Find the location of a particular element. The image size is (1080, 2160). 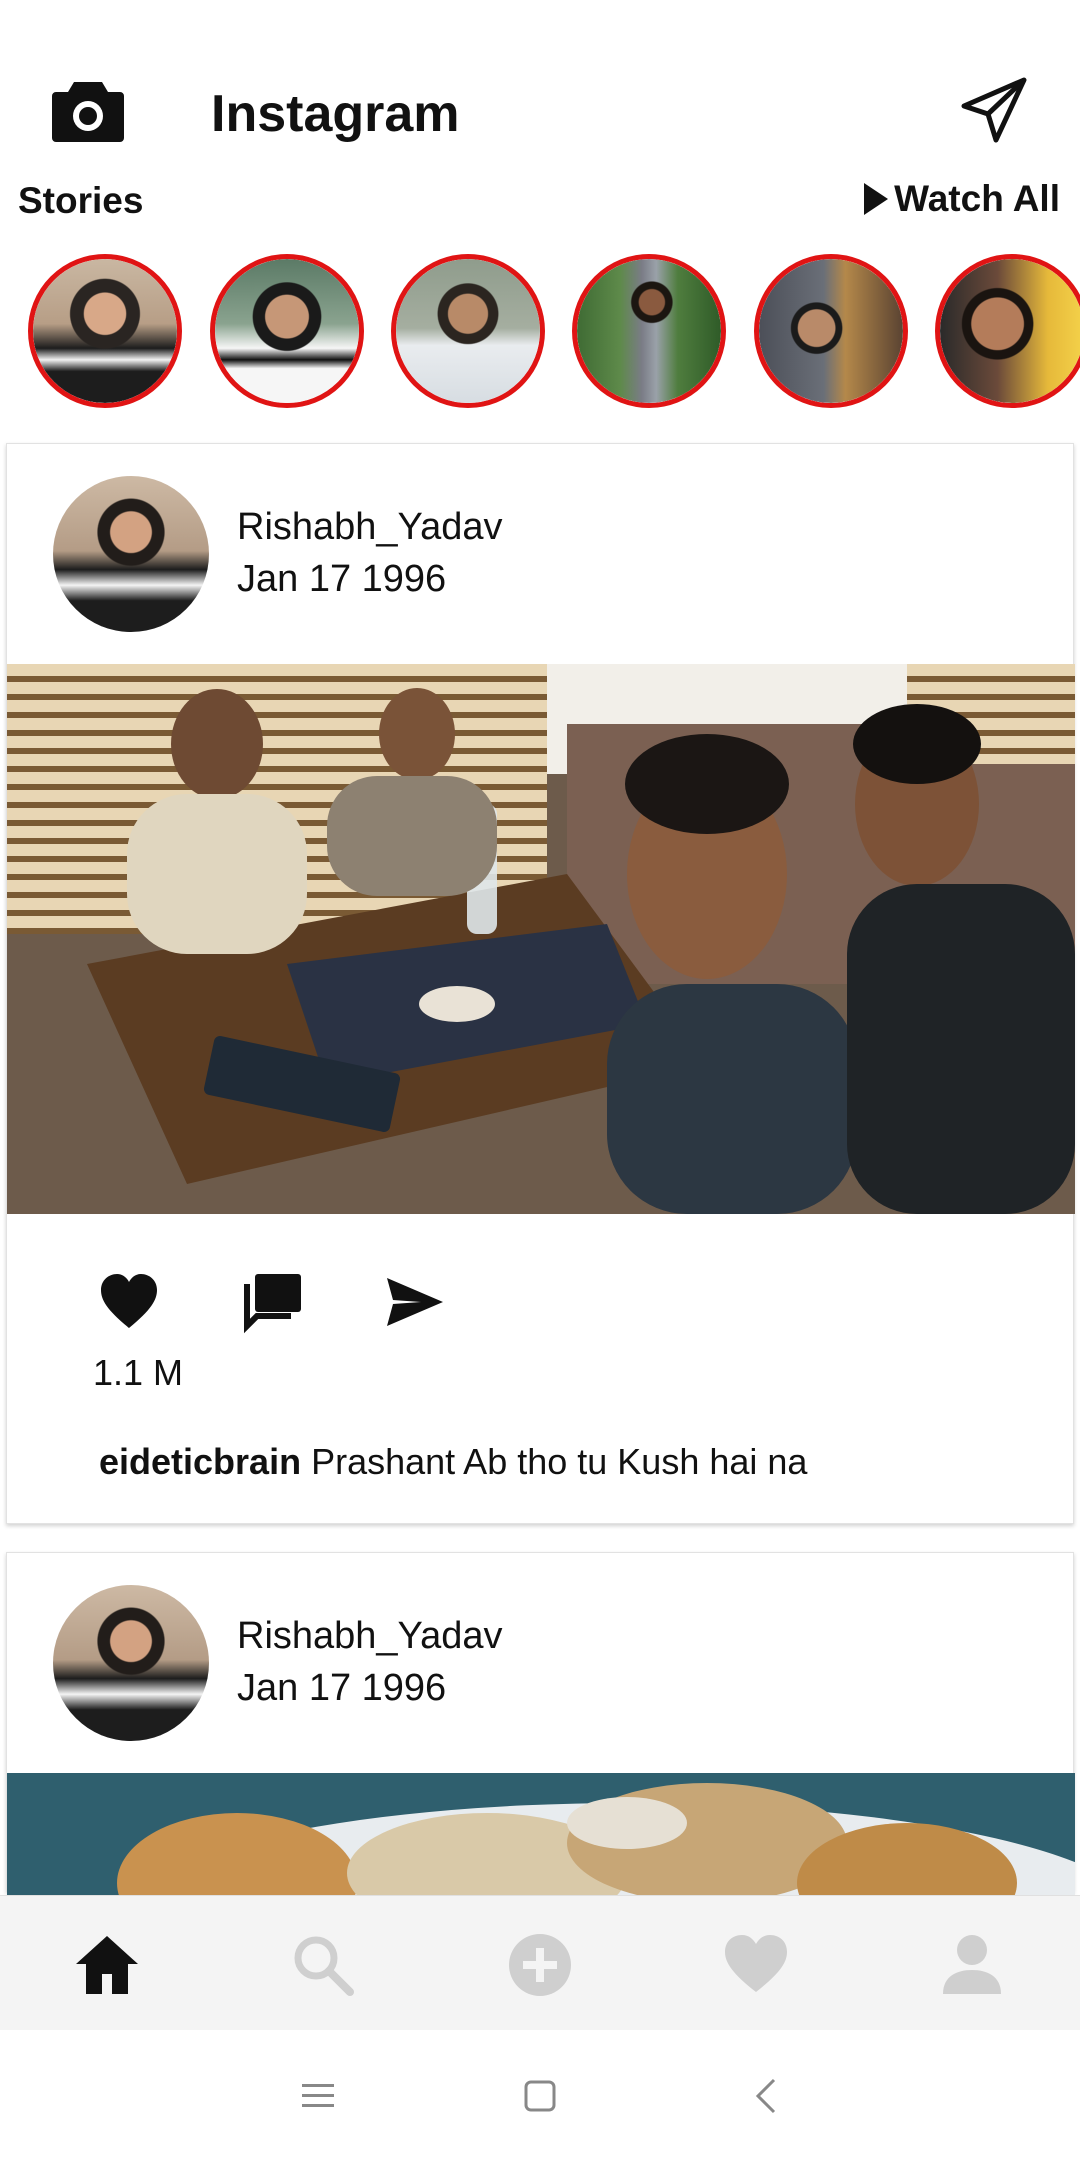

stories-row is located at coordinates (540, 332).